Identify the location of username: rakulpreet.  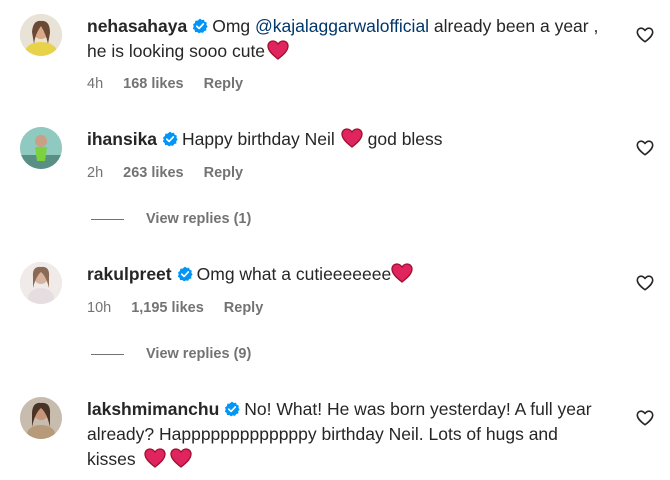
(129, 274).